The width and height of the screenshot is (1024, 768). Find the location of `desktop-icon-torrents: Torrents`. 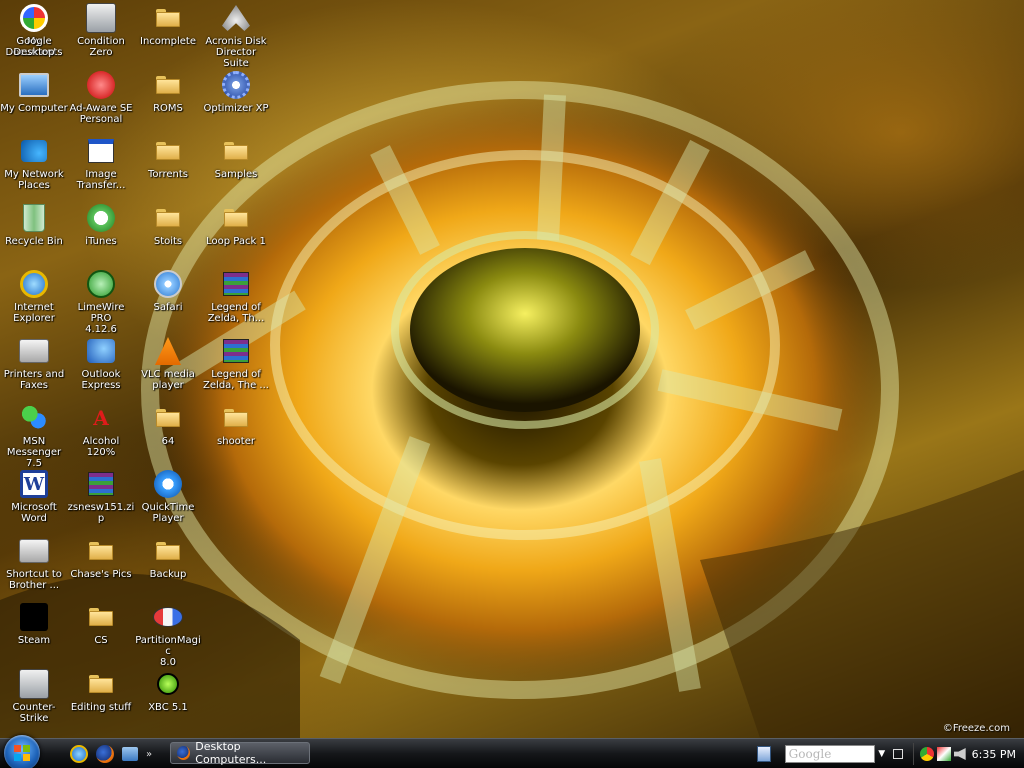

desktop-icon-torrents: Torrents is located at coordinates (168, 156).